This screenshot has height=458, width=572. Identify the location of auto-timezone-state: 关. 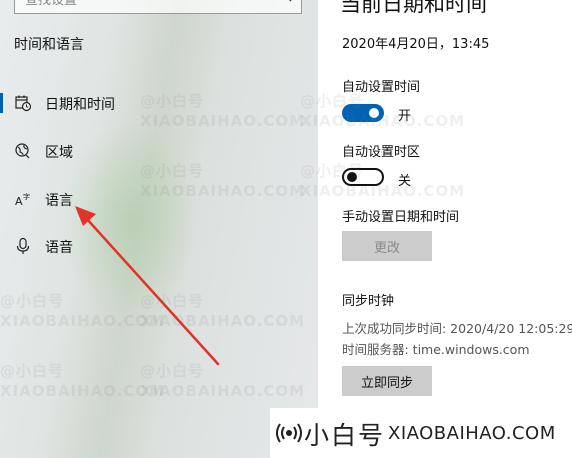
(405, 181).